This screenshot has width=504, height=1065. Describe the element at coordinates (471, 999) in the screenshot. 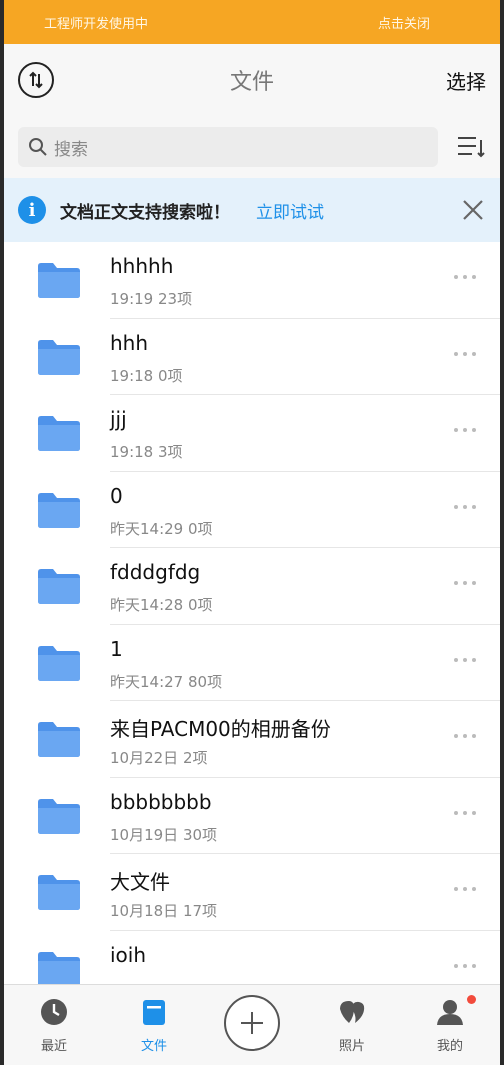

I see `notification-dot` at that location.